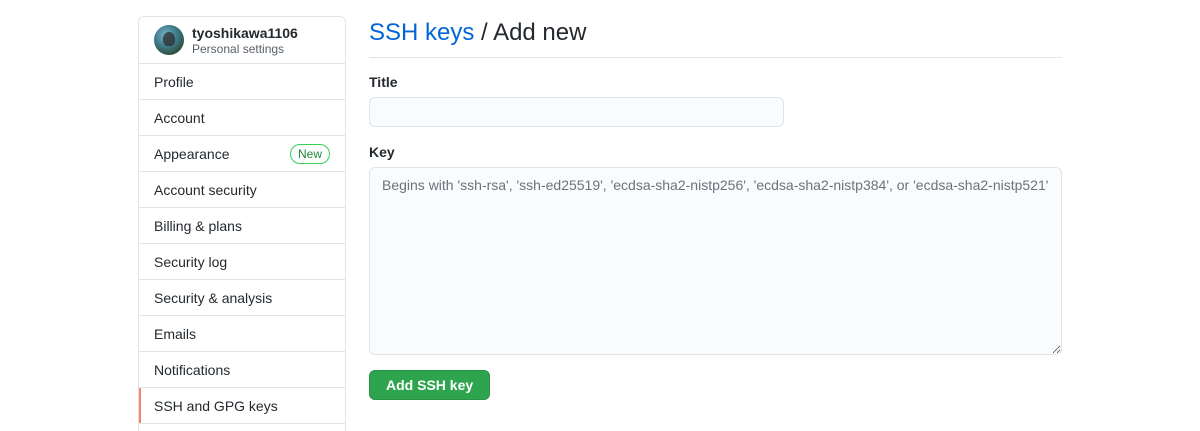  I want to click on sidebar-item-appearance: Appearance New, so click(242, 154).